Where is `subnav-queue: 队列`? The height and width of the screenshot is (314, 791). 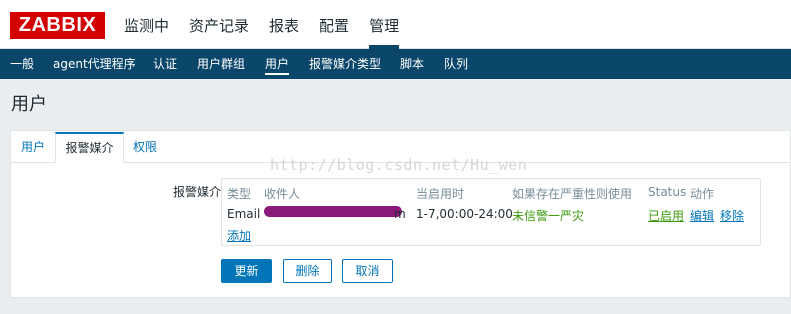 subnav-queue: 队列 is located at coordinates (456, 64).